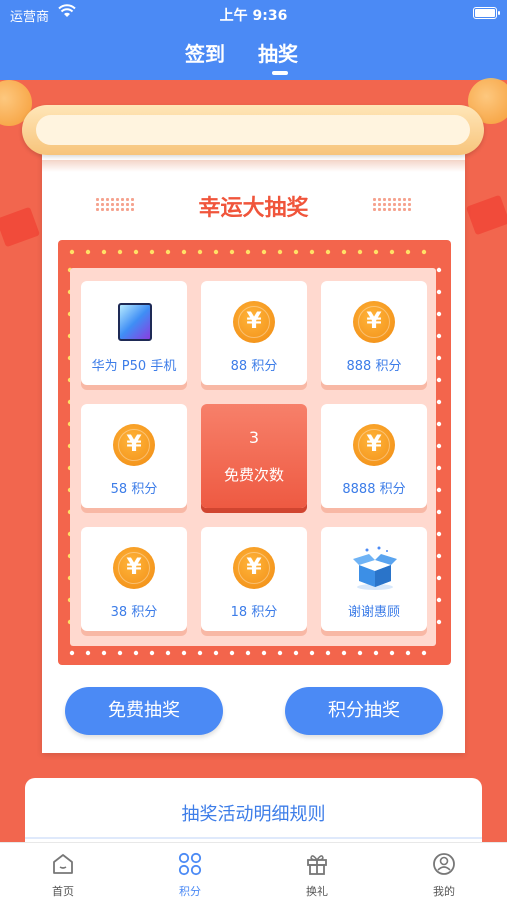 This screenshot has height=900, width=507. I want to click on tab-checkin: 签到, so click(205, 52).